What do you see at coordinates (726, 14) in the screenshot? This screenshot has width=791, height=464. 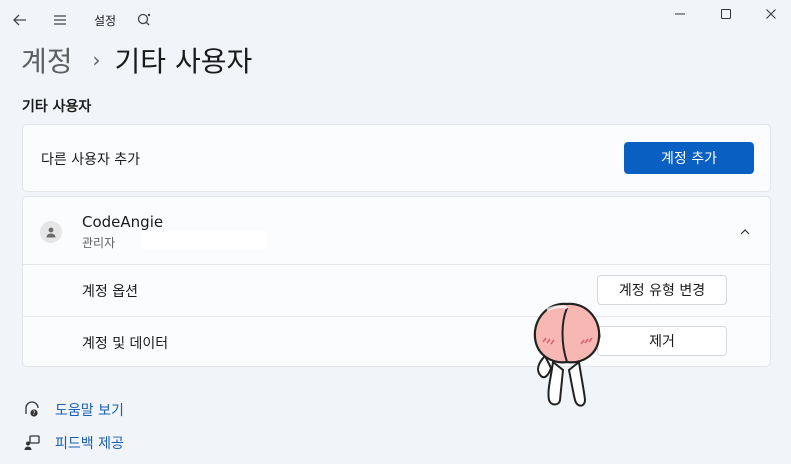 I see `maximize-icon` at bounding box center [726, 14].